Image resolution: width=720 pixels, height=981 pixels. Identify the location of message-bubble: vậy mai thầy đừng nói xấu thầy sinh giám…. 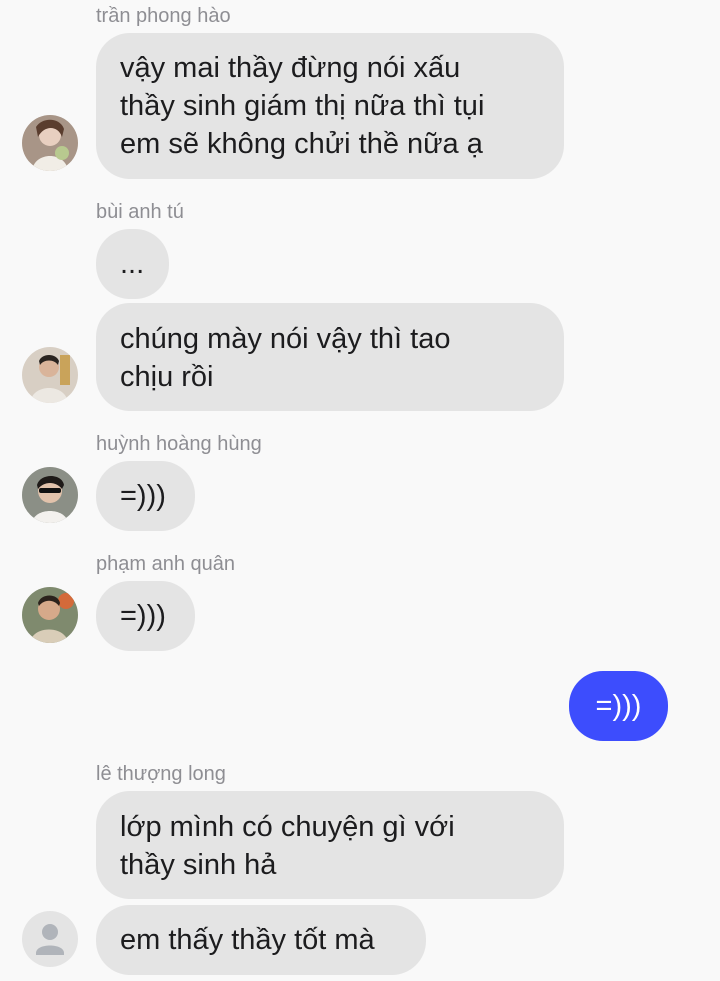
(330, 106).